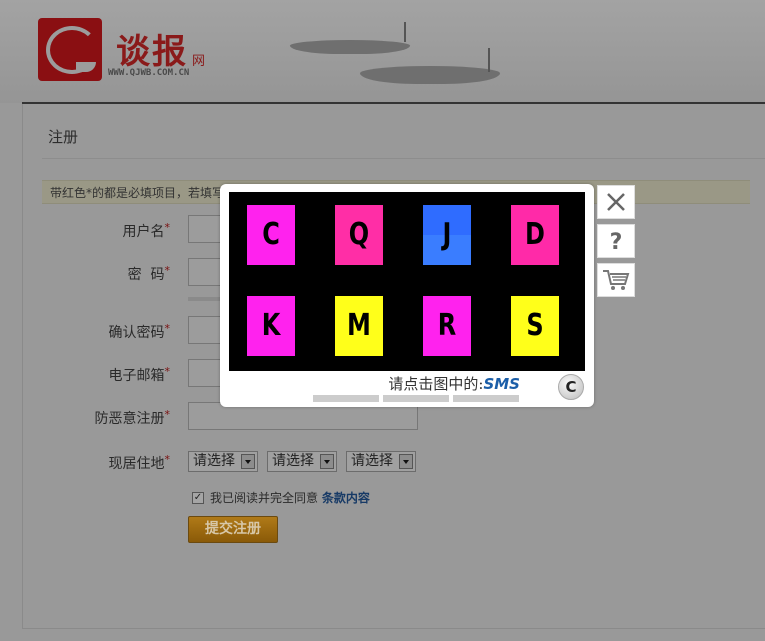  I want to click on password-strength-bar, so click(206, 299).